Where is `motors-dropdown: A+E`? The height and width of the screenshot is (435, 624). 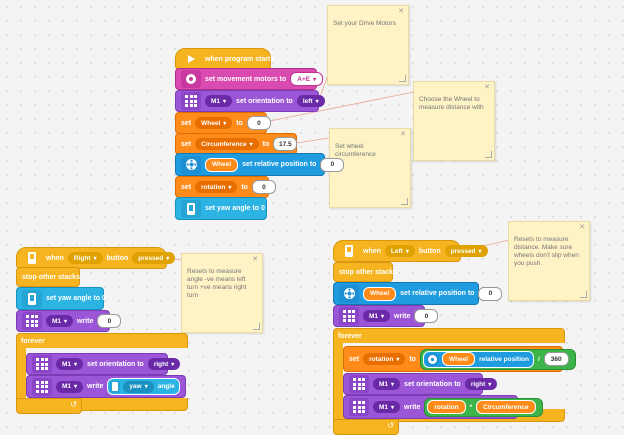 motors-dropdown: A+E is located at coordinates (307, 79).